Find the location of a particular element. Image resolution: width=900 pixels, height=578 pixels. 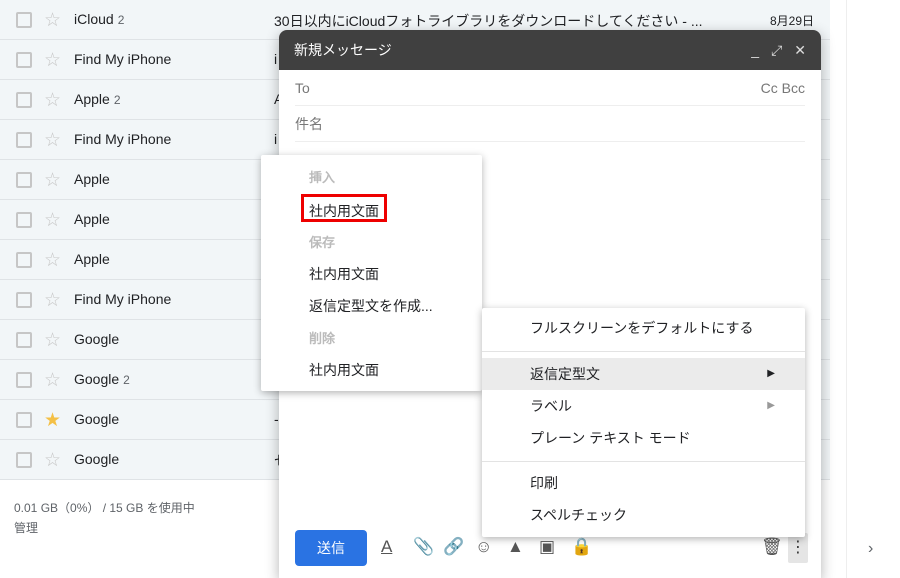

fullscreen-default-item: フルスクリーンをデフォルトにする is located at coordinates (643, 328).